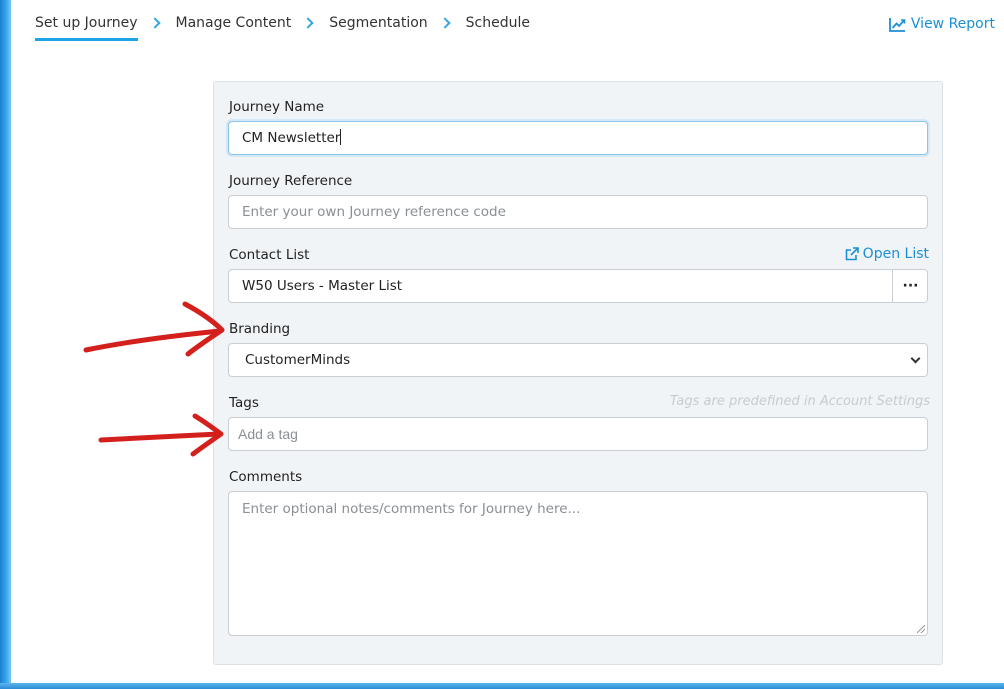 The width and height of the screenshot is (1004, 689). Describe the element at coordinates (909, 286) in the screenshot. I see `browse-contact-list-button: ···` at that location.